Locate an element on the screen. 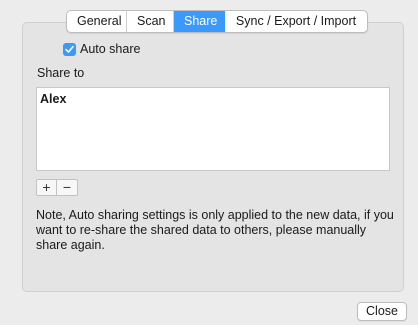 This screenshot has width=418, height=325. tab-general: General is located at coordinates (97, 21).